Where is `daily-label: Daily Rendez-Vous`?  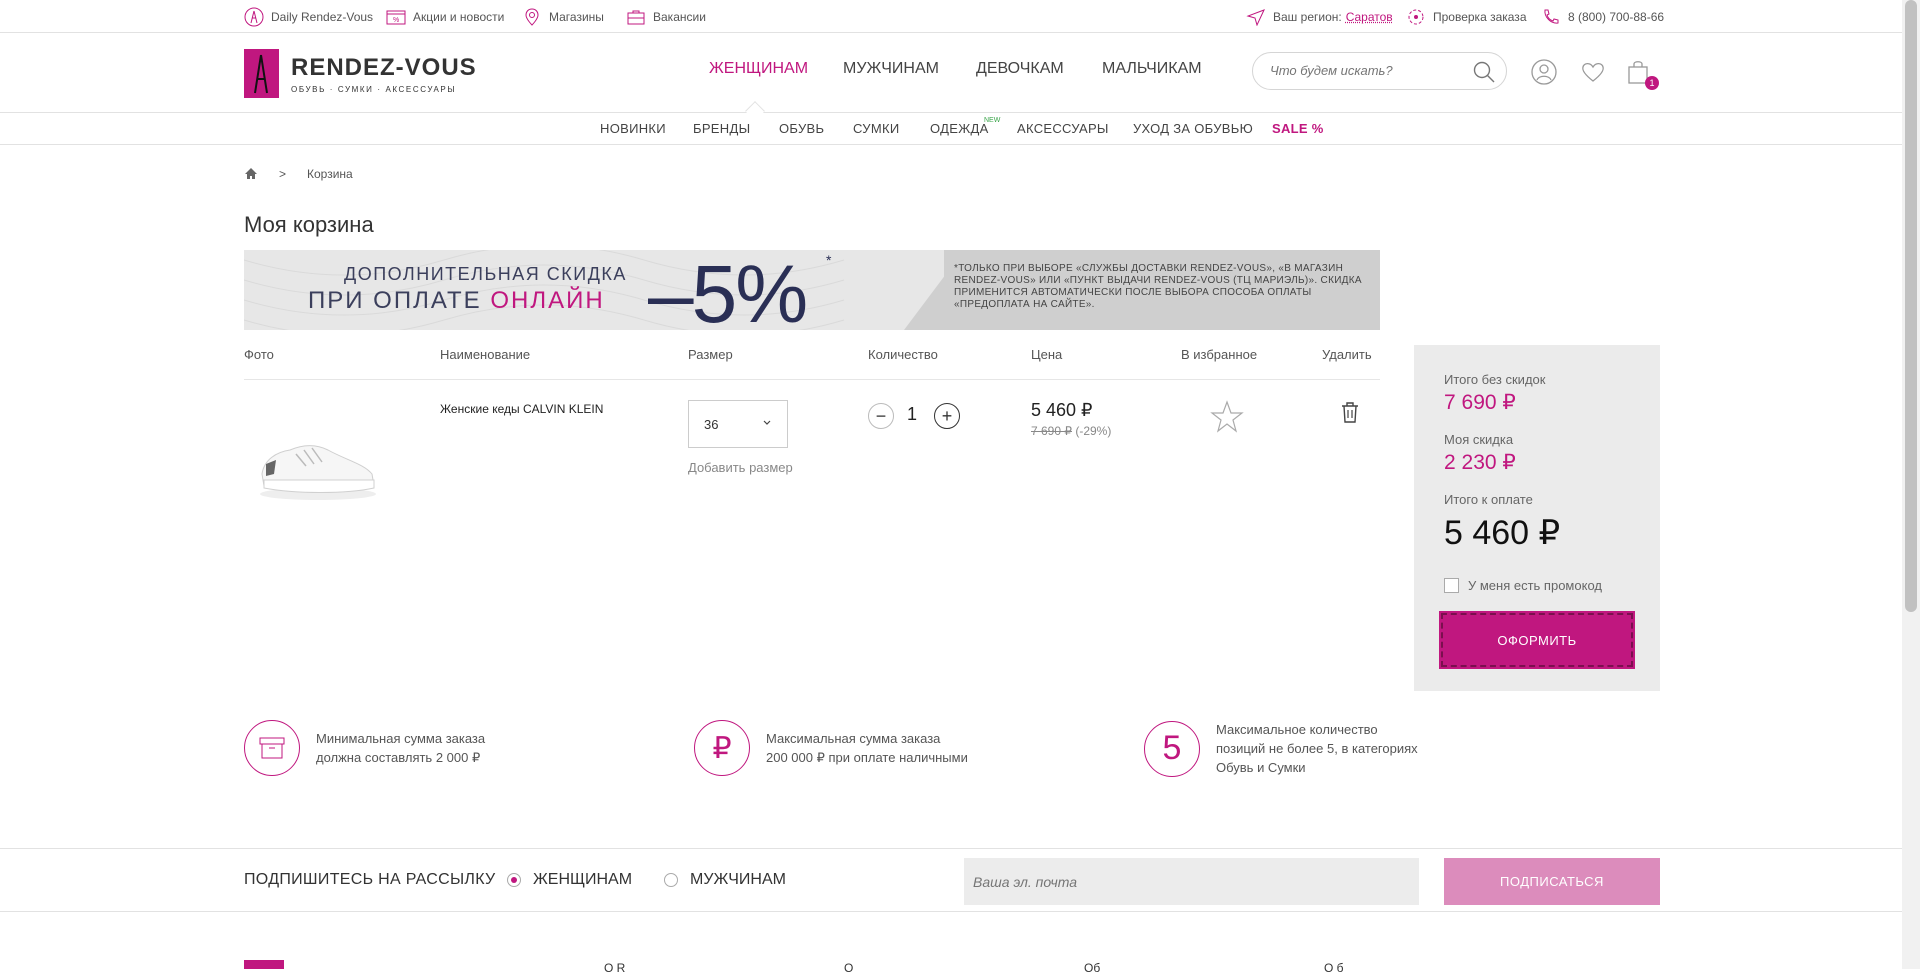
daily-label: Daily Rendez-Vous is located at coordinates (322, 17).